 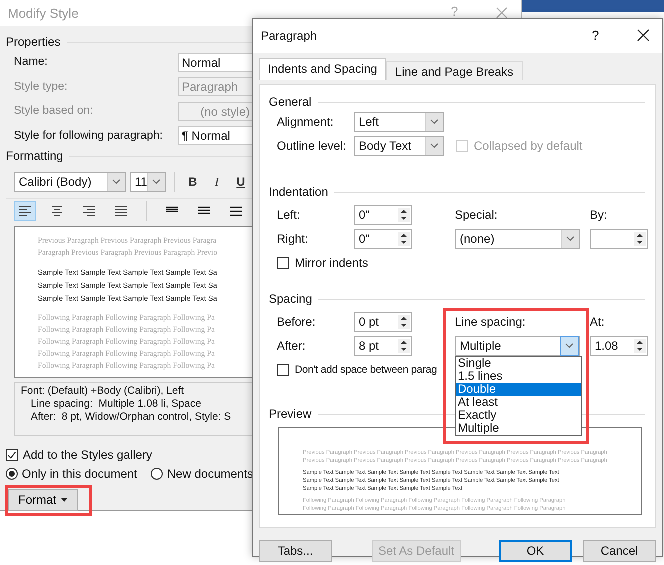 I want to click on alignment-dropdown: Left, so click(x=399, y=122).